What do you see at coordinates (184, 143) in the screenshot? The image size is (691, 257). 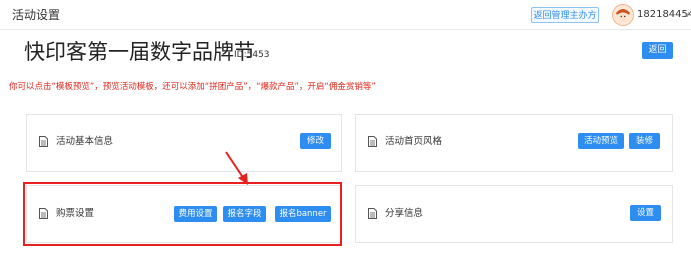 I see `card-basic-info: 活动基本信息 修改` at bounding box center [184, 143].